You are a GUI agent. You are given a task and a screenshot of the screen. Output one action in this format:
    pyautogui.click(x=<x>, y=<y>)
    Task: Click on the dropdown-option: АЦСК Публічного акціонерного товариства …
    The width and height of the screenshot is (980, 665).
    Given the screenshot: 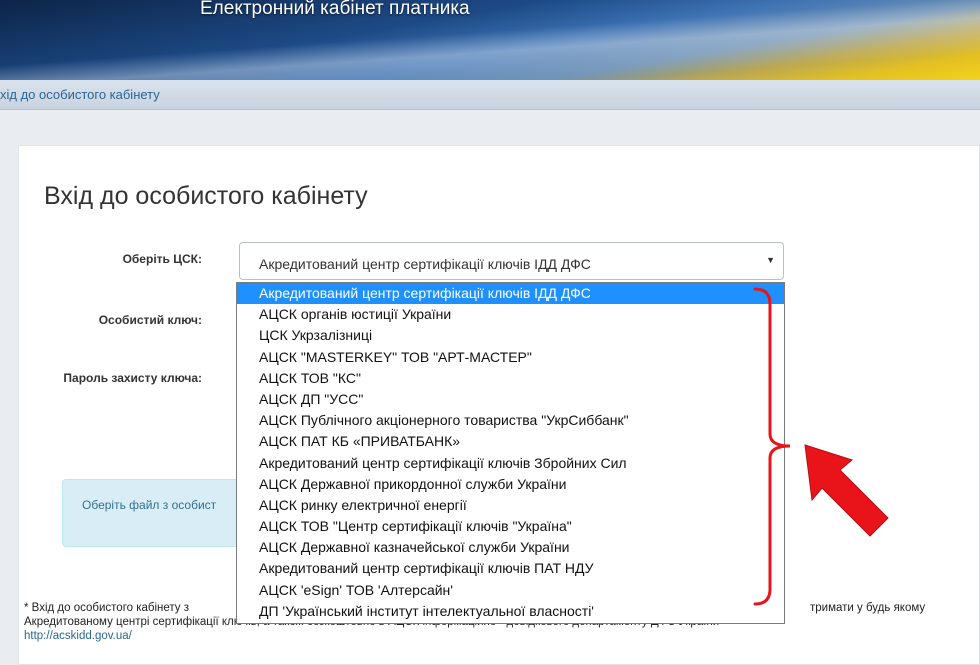 What is the action you would take?
    pyautogui.click(x=510, y=420)
    